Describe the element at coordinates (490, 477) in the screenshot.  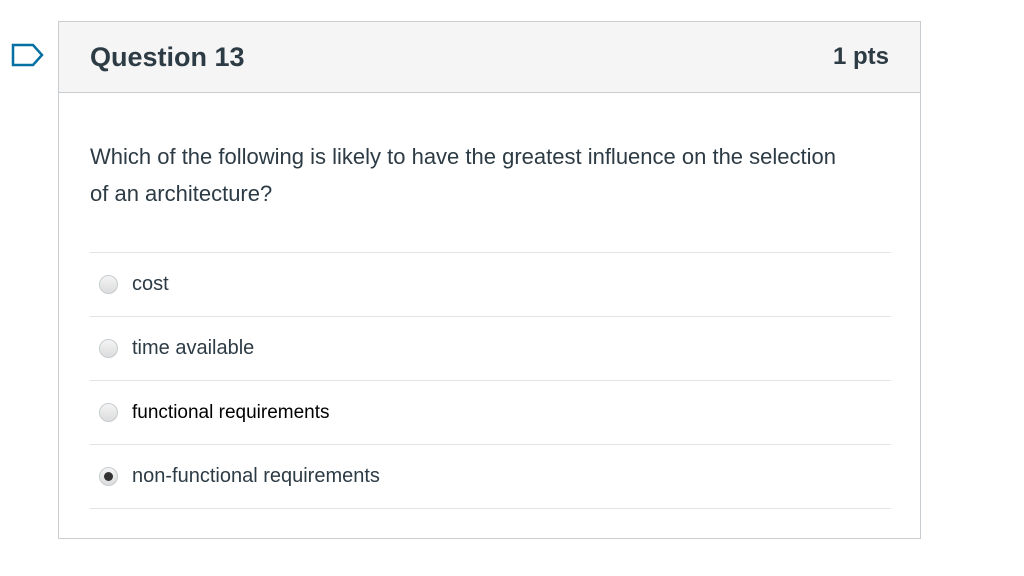
I see `answer-option: non-functional requirements` at that location.